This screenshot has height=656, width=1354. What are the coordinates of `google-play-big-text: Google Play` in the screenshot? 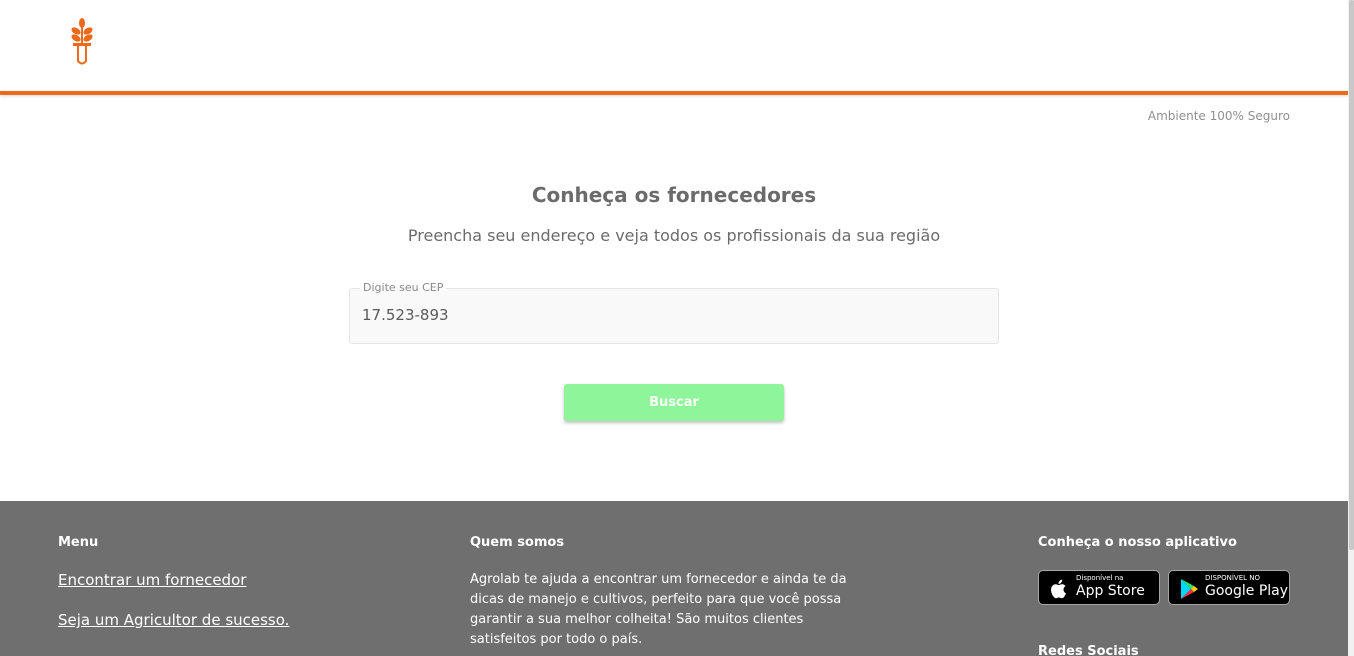 It's located at (1247, 591).